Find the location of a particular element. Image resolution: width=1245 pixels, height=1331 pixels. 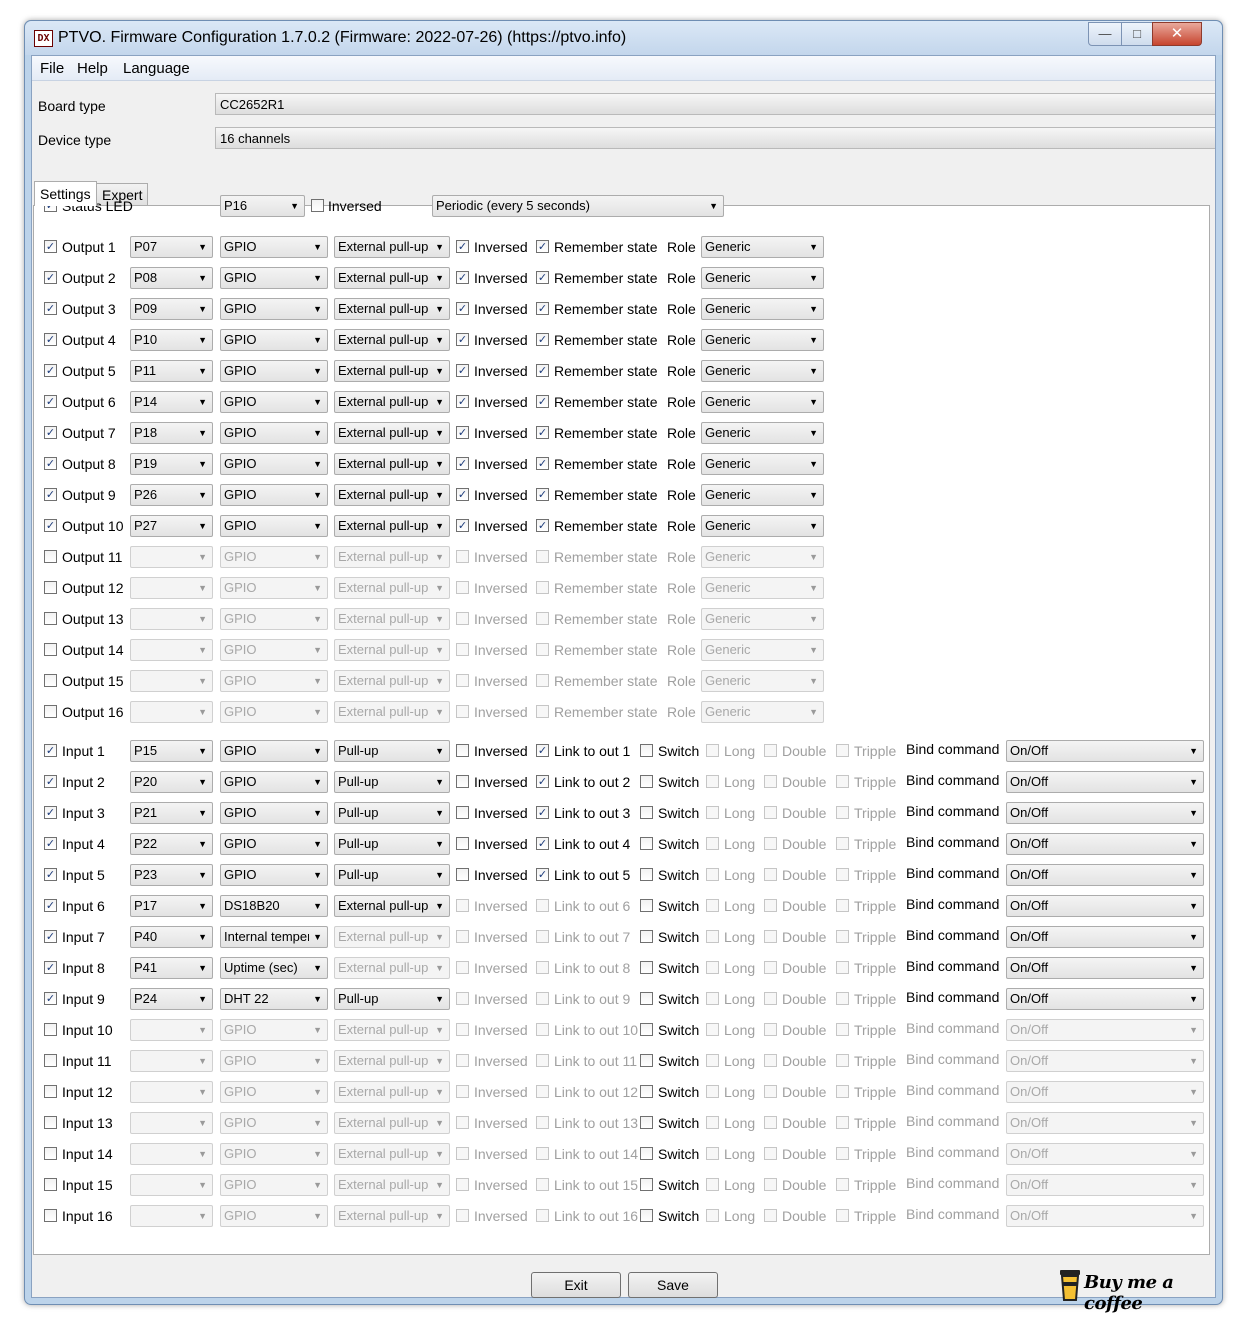

output-7-pull-select: External pull-up ▼ is located at coordinates (392, 433).